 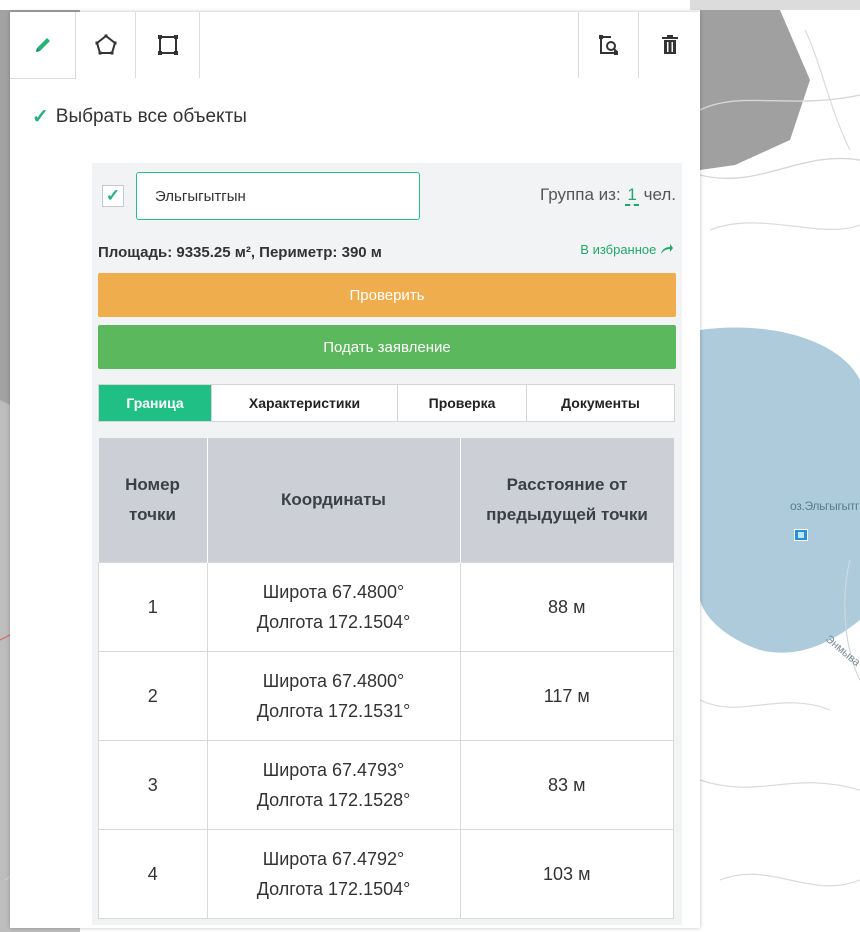 I want to click on point-number: 4, so click(x=153, y=874).